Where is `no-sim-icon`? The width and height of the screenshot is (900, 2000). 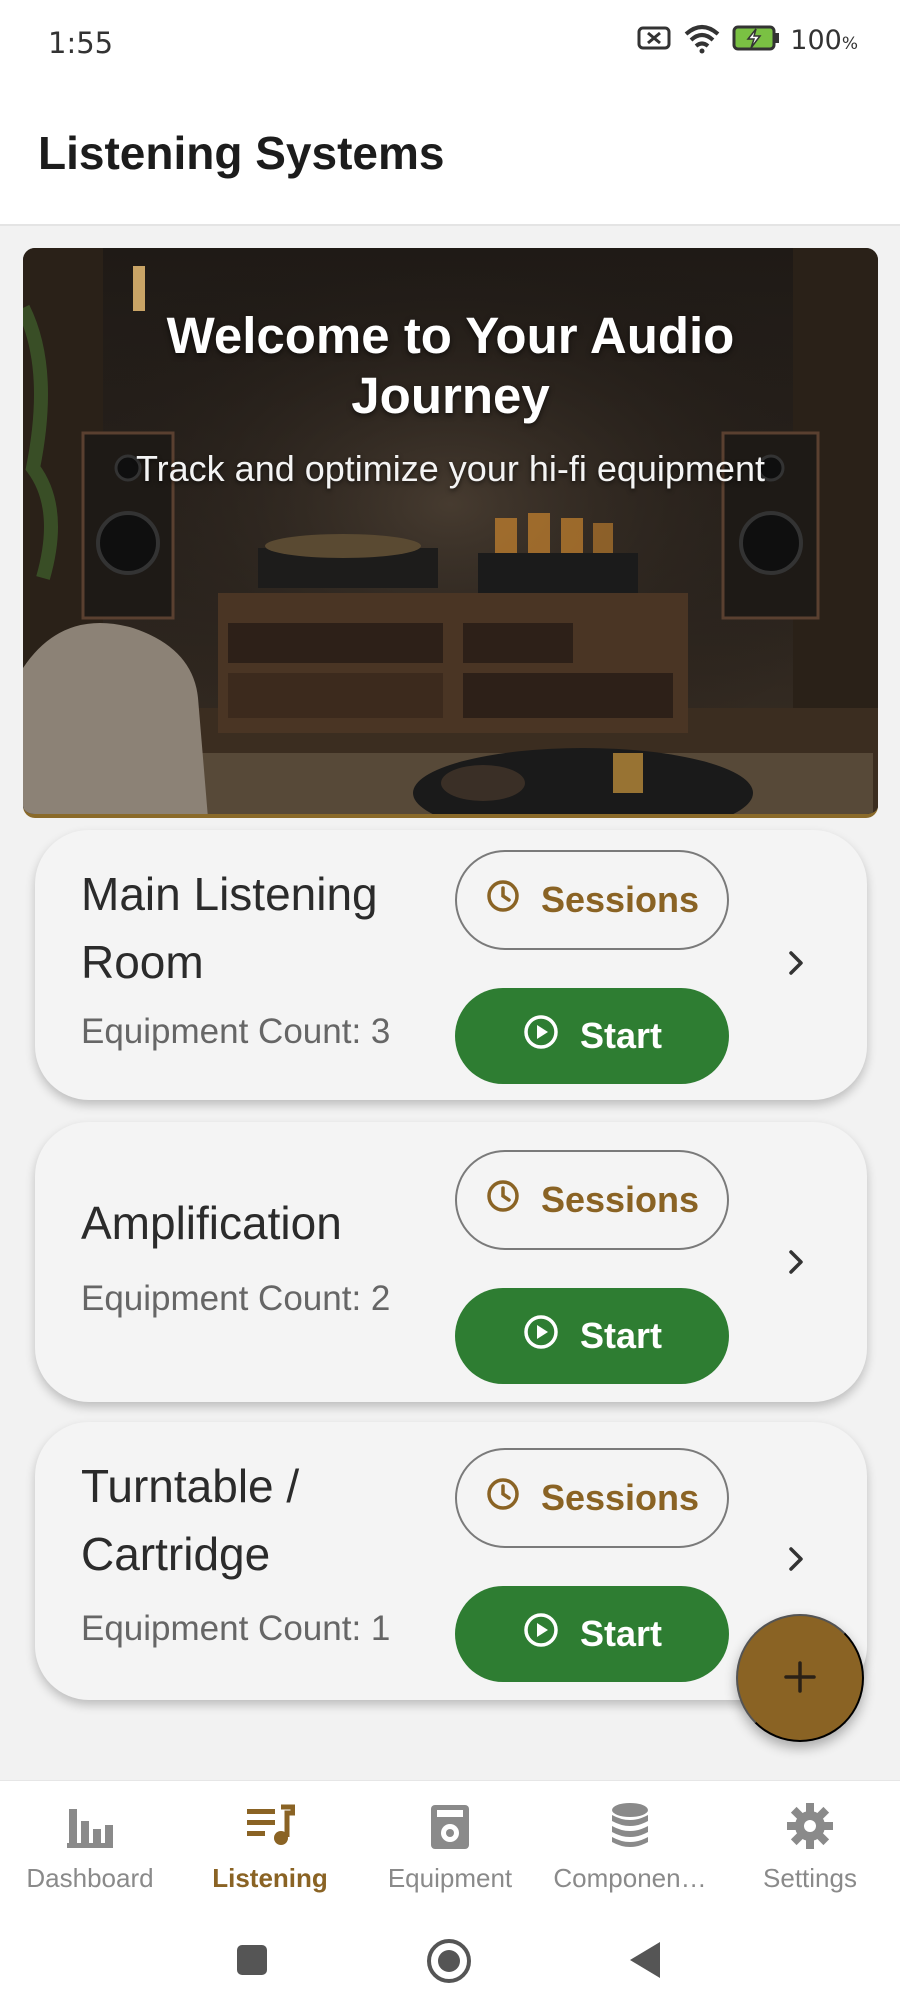
no-sim-icon is located at coordinates (654, 40).